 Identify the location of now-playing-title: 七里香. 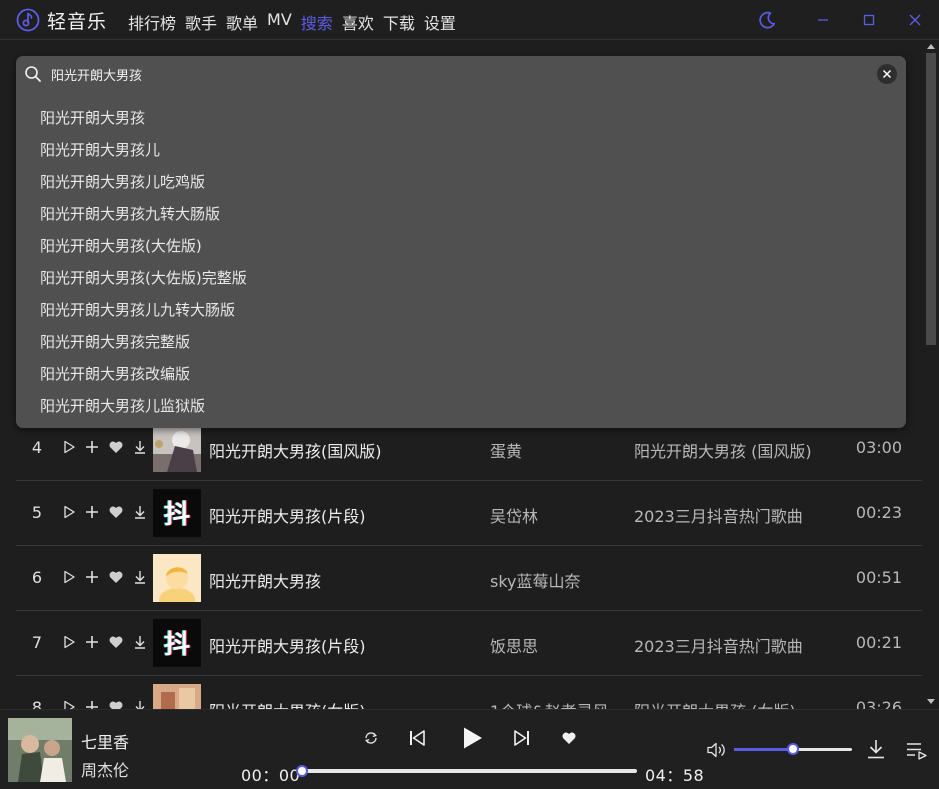
(105, 741).